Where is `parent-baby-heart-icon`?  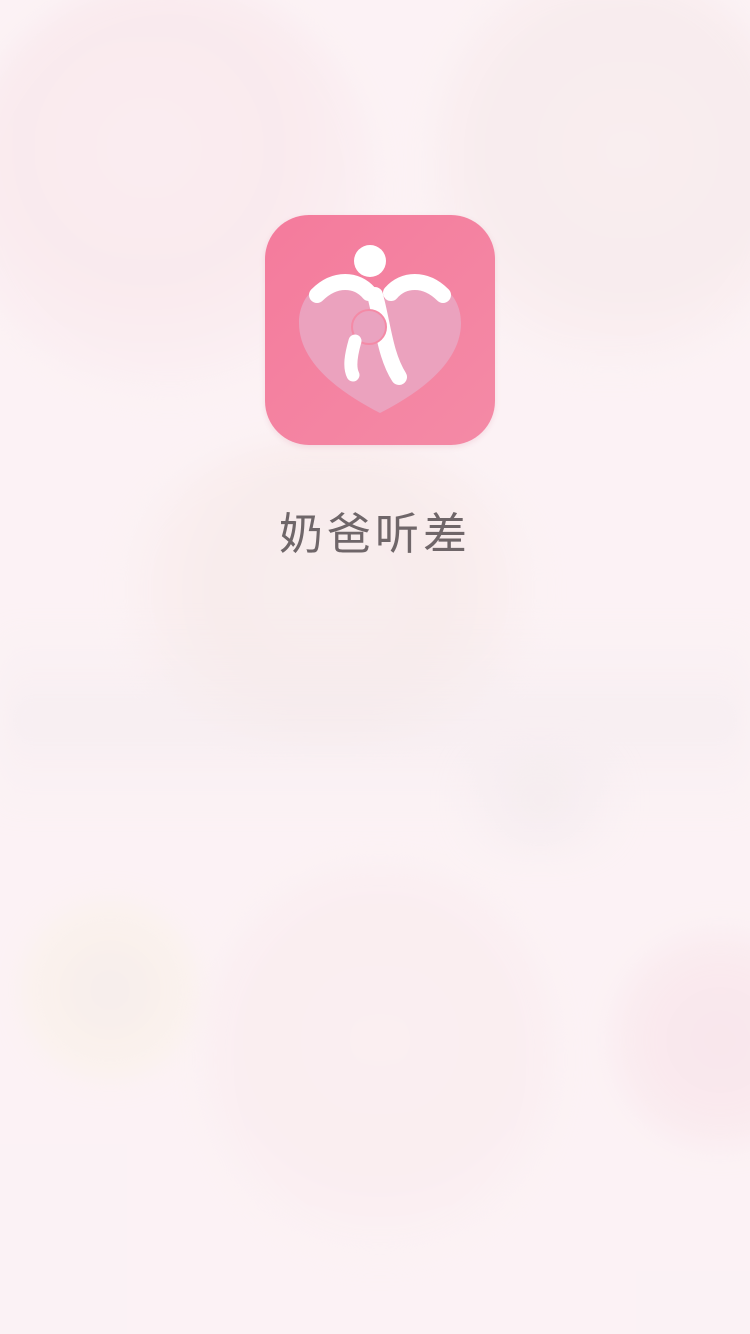 parent-baby-heart-icon is located at coordinates (380, 329).